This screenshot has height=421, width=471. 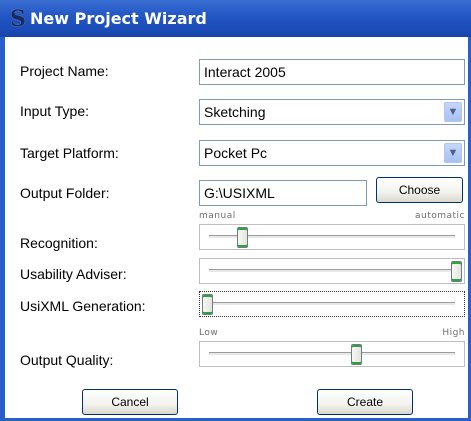 What do you see at coordinates (235, 18) in the screenshot?
I see `title-bar: S New Project Wizard` at bounding box center [235, 18].